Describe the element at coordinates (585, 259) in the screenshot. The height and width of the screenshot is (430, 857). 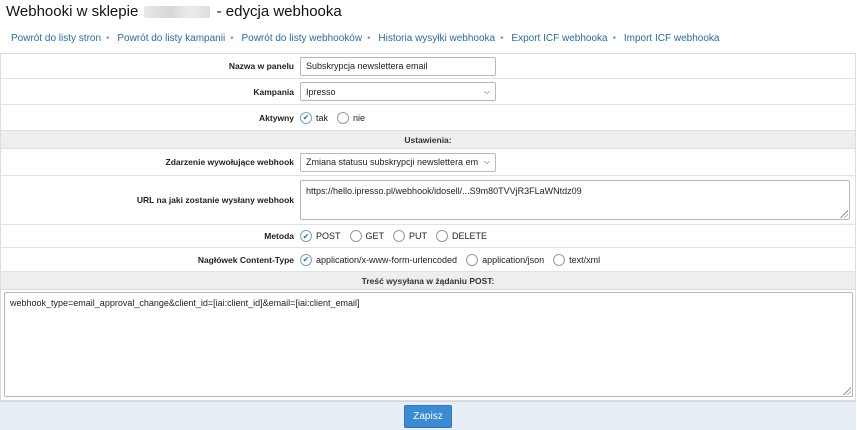
I see `content-type-option-xml-label: text/xml` at that location.